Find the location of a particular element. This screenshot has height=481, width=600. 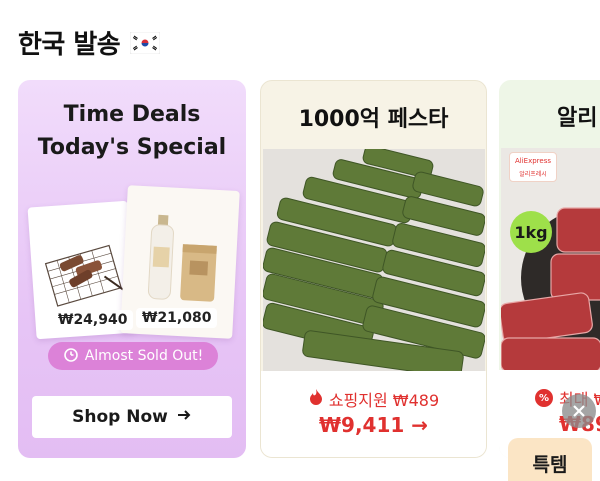

product-price-2: ₩21,080 is located at coordinates (177, 318).